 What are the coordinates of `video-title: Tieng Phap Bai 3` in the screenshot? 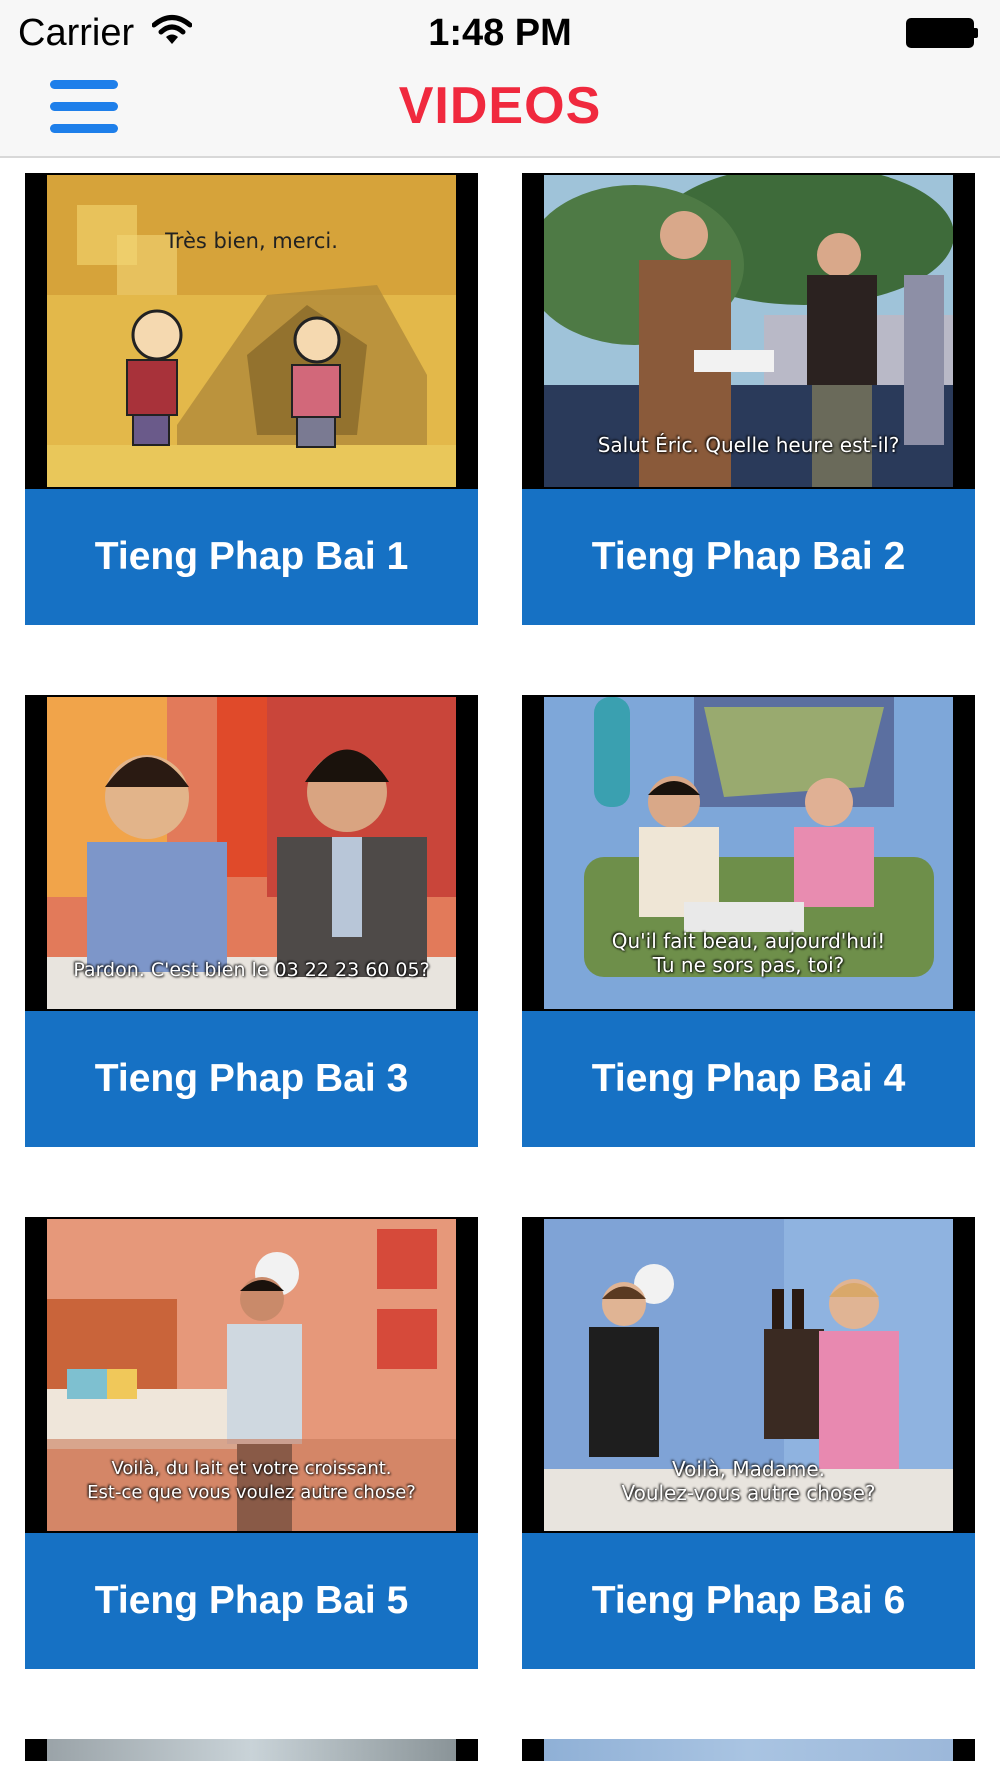 It's located at (251, 1078).